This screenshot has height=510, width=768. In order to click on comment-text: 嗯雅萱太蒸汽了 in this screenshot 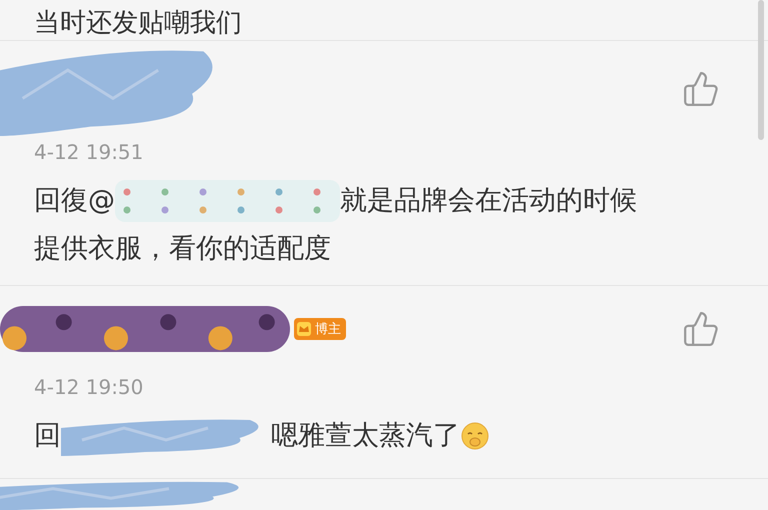, I will do `click(365, 436)`.